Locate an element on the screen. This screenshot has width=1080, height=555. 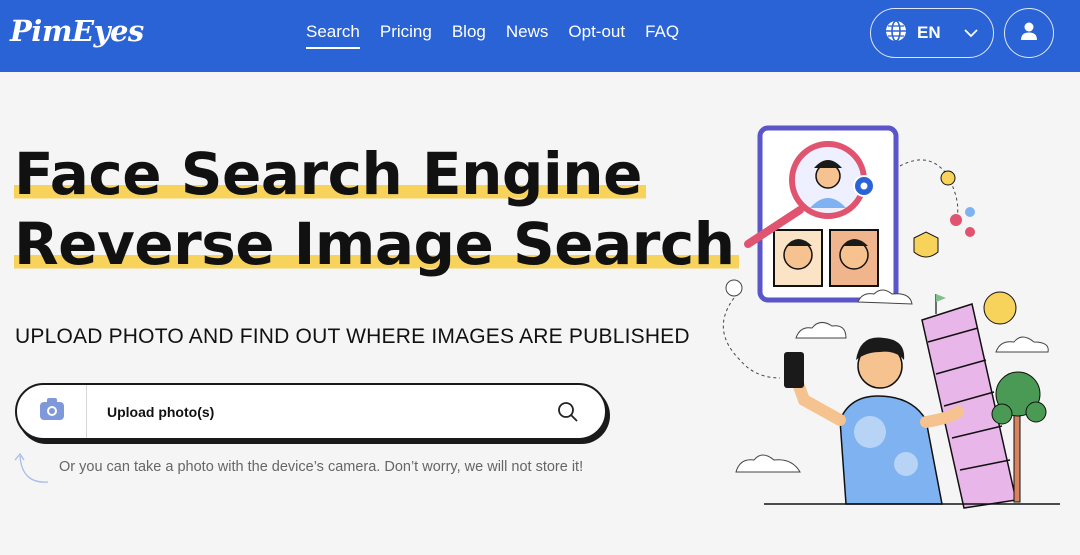
language-selector: EN is located at coordinates (932, 33).